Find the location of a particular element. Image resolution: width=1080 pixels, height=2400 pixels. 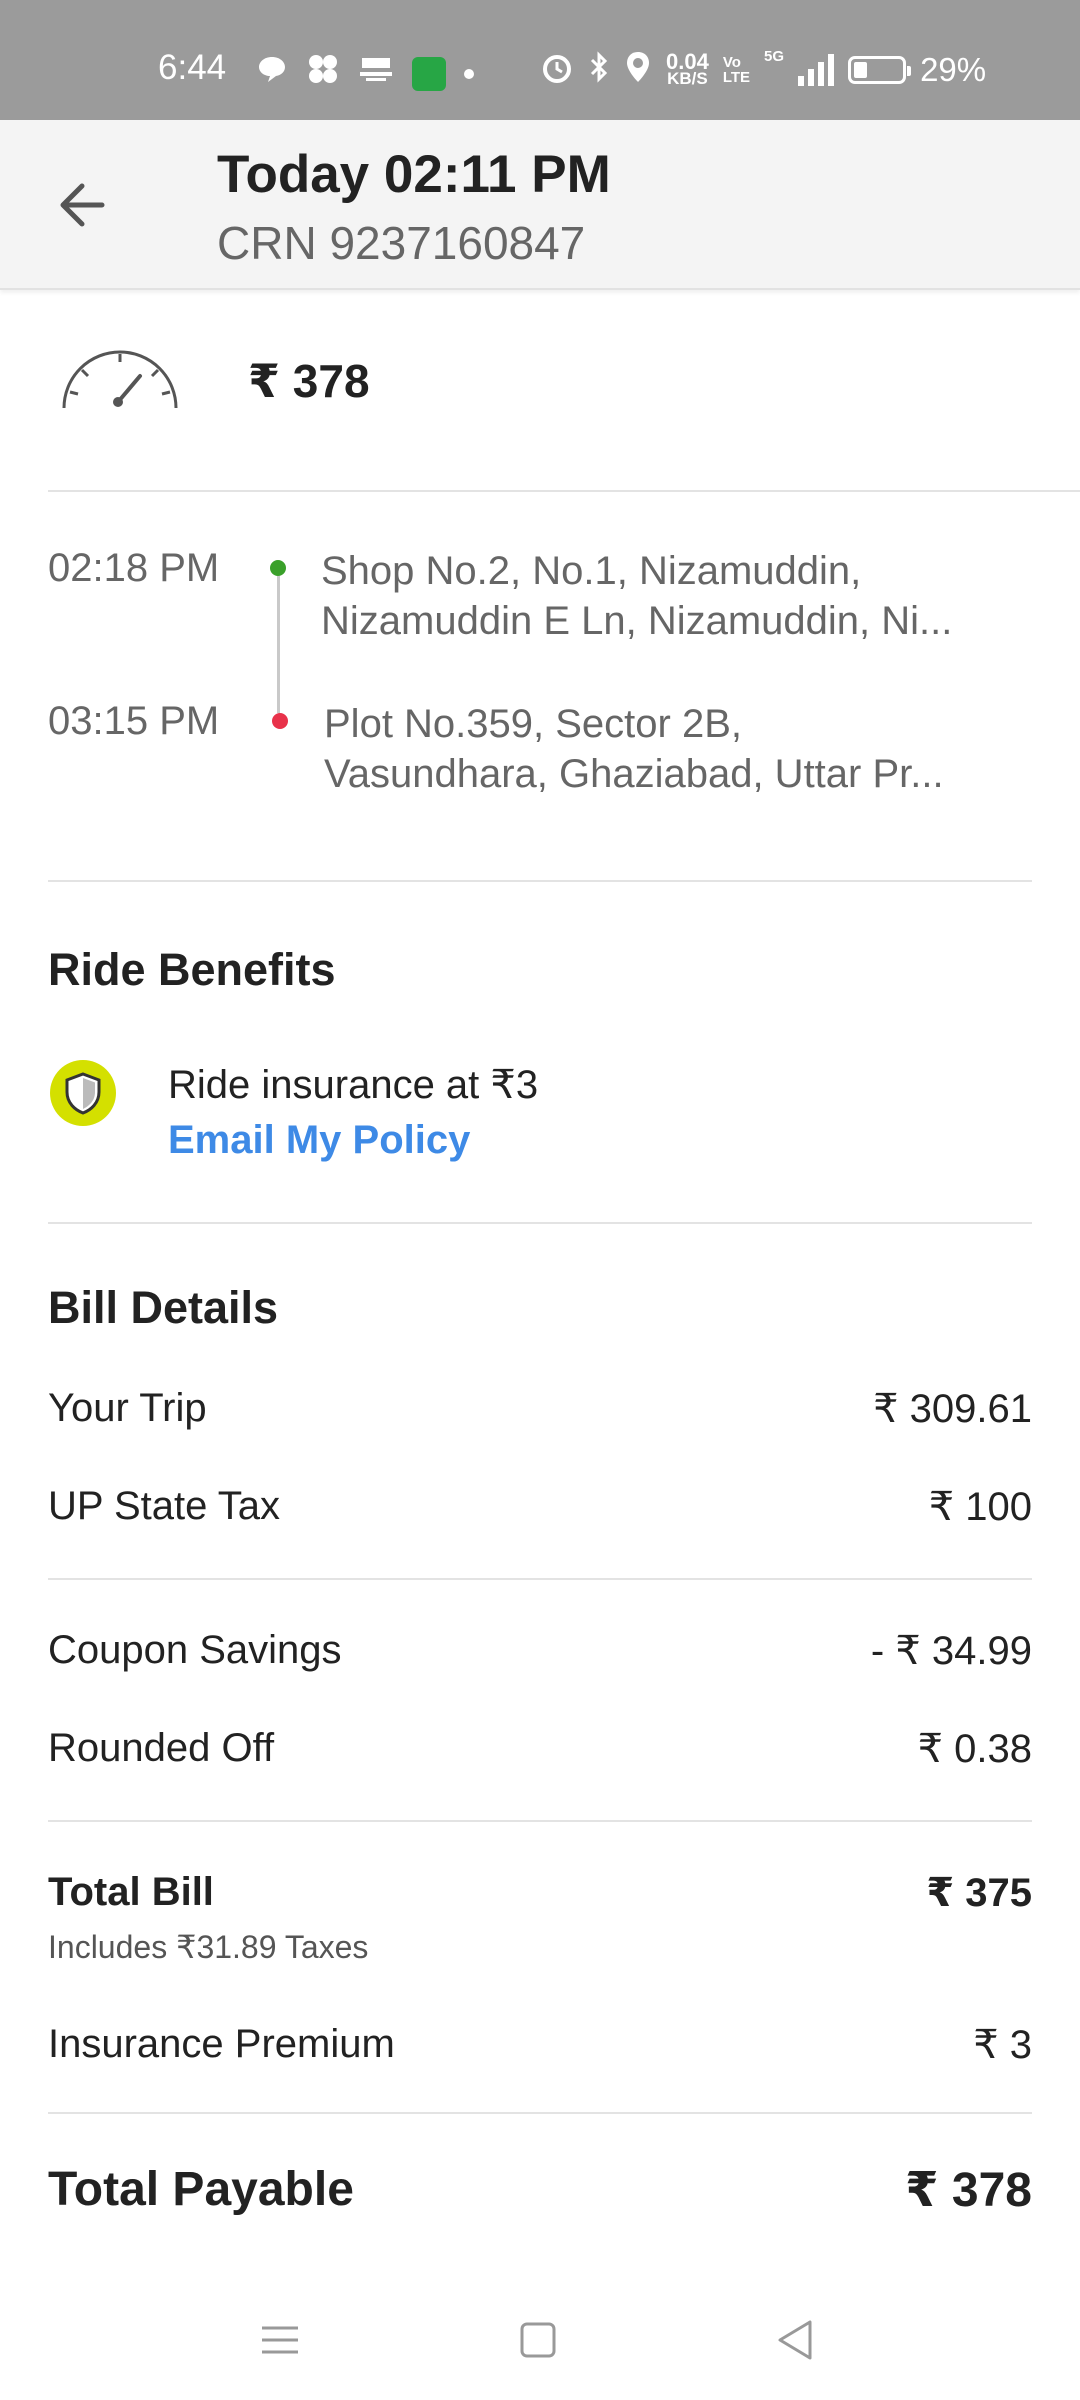

rounded-off-label: Rounded Off is located at coordinates (161, 1748).